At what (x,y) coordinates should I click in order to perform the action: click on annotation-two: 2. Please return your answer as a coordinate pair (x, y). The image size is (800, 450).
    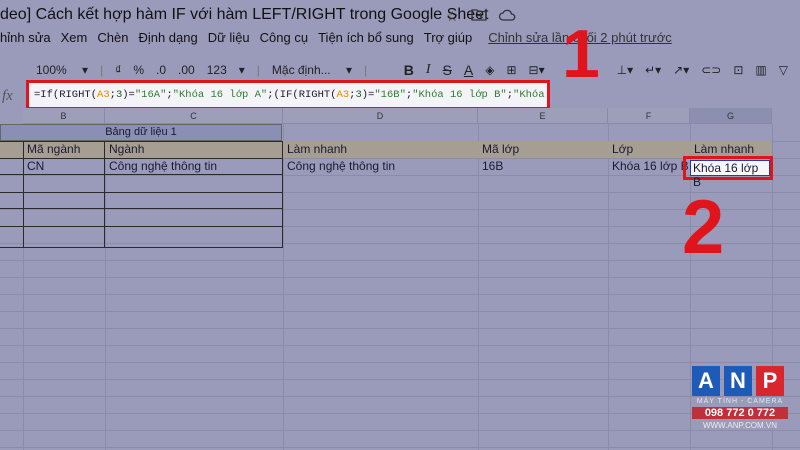
    Looking at the image, I should click on (703, 227).